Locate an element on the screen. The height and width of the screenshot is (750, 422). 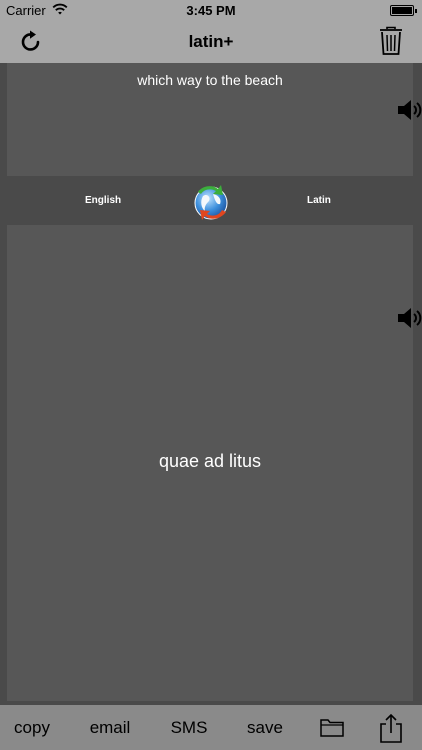
copy-button: copy is located at coordinates (32, 727).